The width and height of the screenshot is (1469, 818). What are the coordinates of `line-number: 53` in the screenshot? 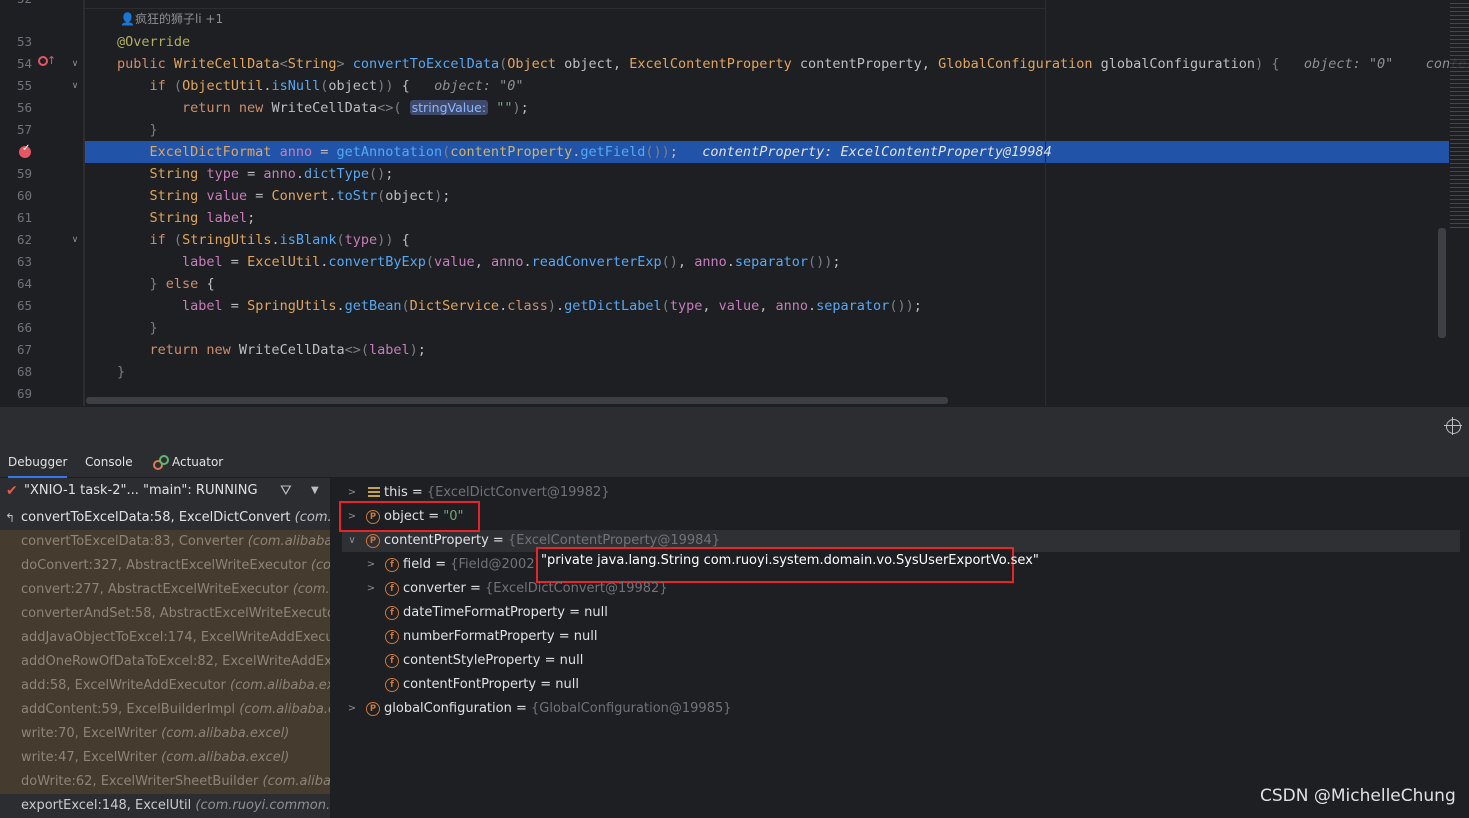 It's located at (24, 41).